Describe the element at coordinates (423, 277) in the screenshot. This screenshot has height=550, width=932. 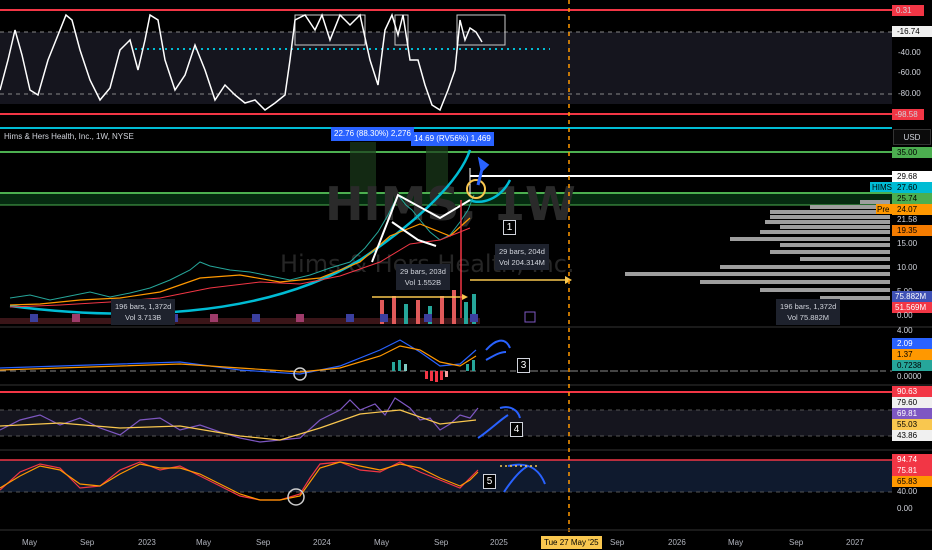
I see `info-box-b: 29 bars, 203d Vol 1.552B` at that location.